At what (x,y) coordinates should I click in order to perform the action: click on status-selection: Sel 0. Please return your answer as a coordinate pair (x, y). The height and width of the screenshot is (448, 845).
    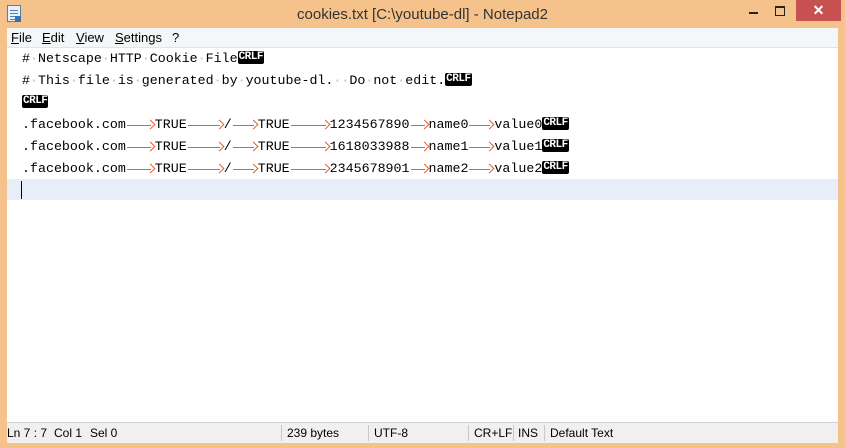
    Looking at the image, I should click on (104, 433).